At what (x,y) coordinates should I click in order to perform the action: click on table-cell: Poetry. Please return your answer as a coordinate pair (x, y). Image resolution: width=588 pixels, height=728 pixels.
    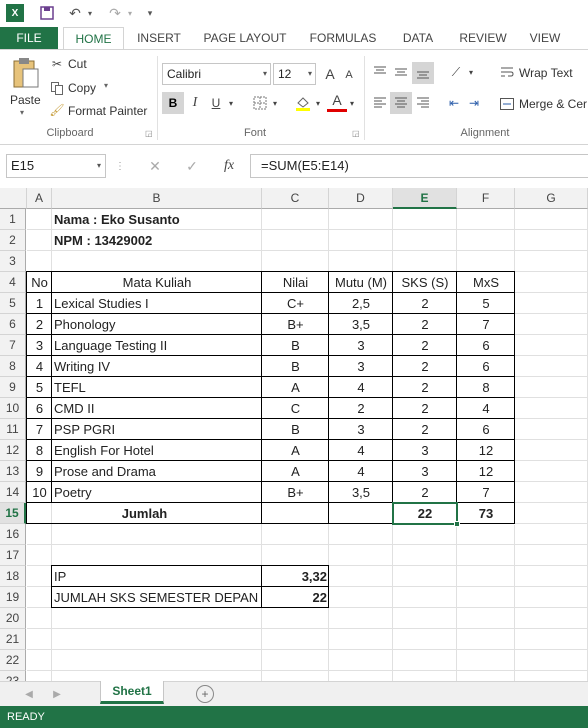
    Looking at the image, I should click on (157, 492).